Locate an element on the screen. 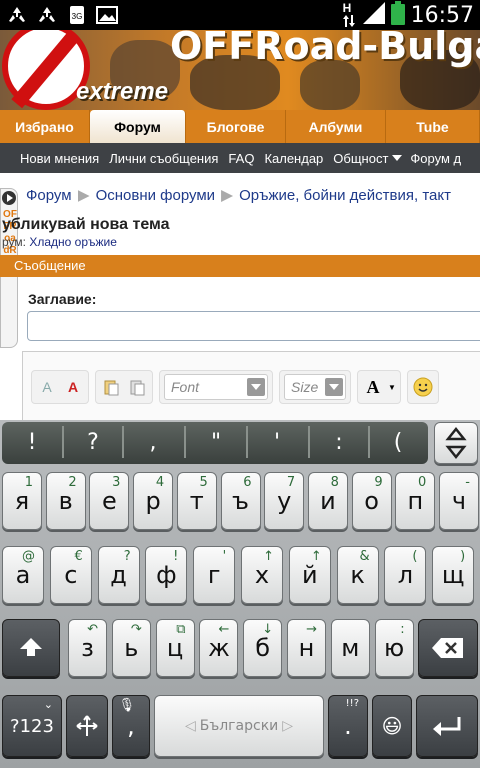 The height and width of the screenshot is (768, 480). space-key: ◁ Български ▷ is located at coordinates (239, 726).